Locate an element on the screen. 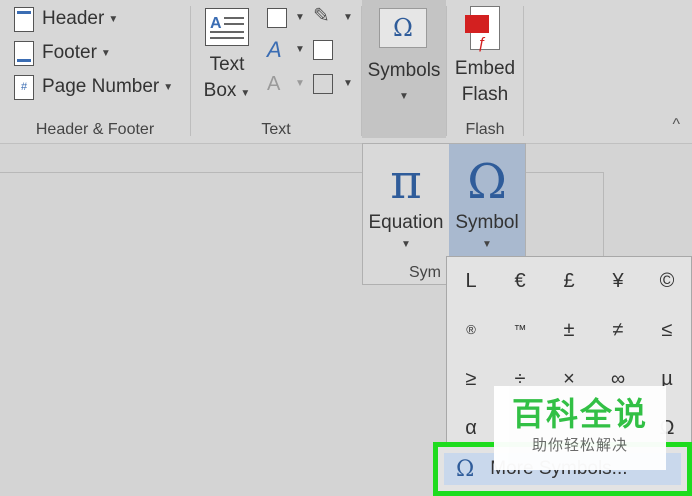 This screenshot has height=496, width=692. text-group: A Text Box ▼ ▼ A ▼ A ▼ ✎ ▼ ▼ Text is located at coordinates (276, 71).